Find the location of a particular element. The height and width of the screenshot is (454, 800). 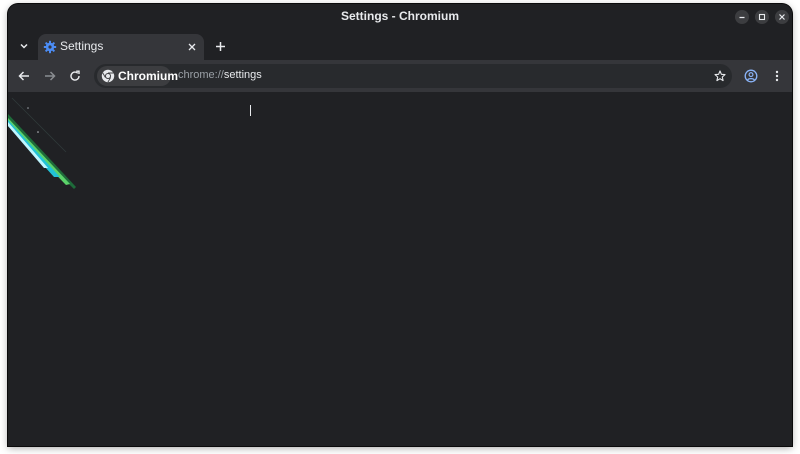

maximize-button is located at coordinates (762, 17).